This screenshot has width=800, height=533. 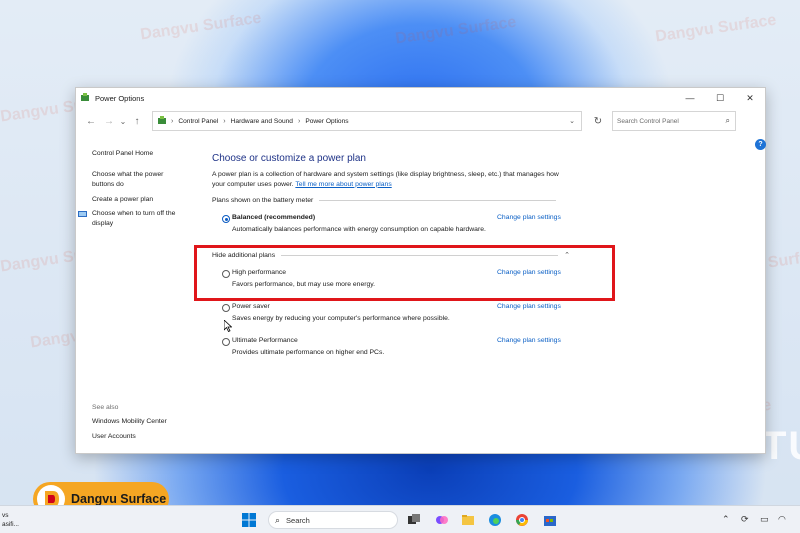 I want to click on sidebar-item-create-plan: Create a power plan, so click(x=122, y=200).